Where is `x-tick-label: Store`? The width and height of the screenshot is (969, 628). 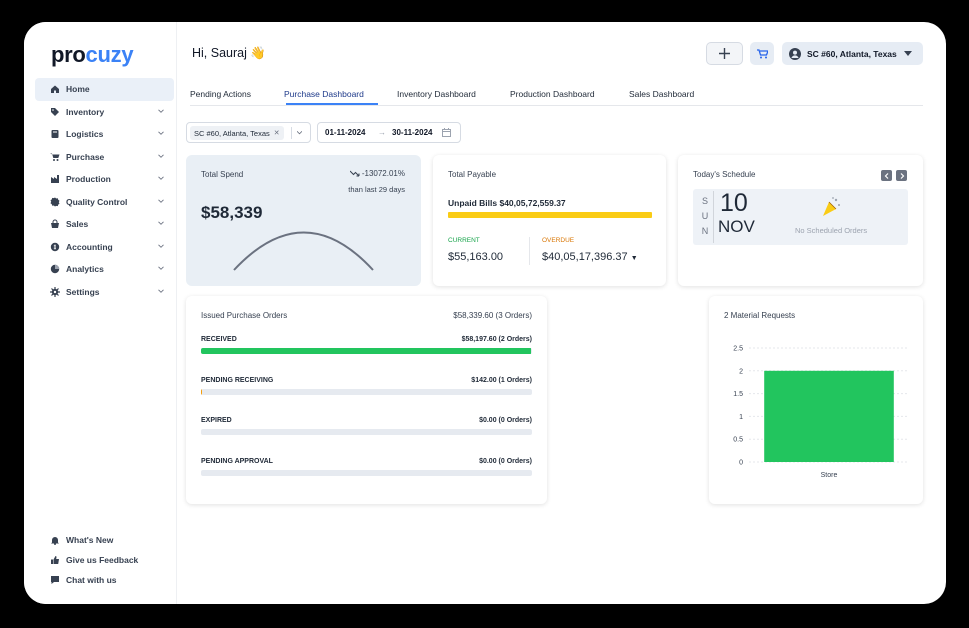 x-tick-label: Store is located at coordinates (829, 475).